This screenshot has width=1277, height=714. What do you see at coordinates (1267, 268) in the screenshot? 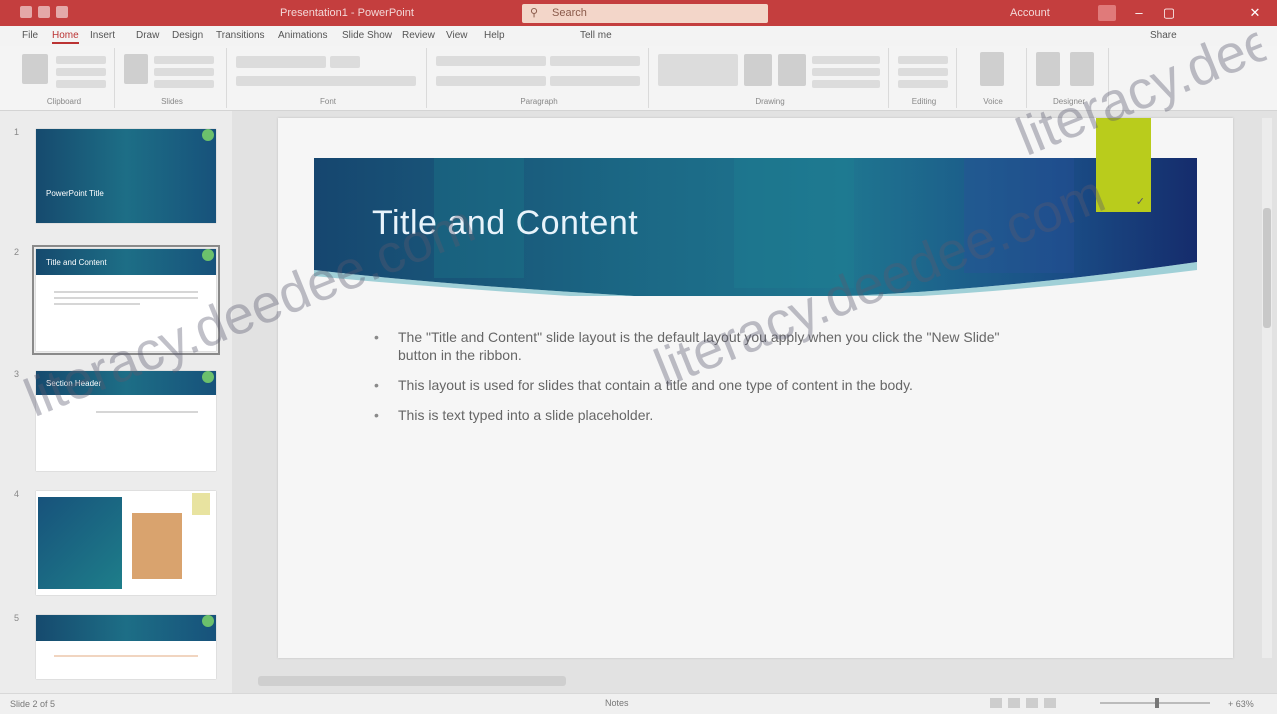
I see `scrollbar-thumb` at bounding box center [1267, 268].